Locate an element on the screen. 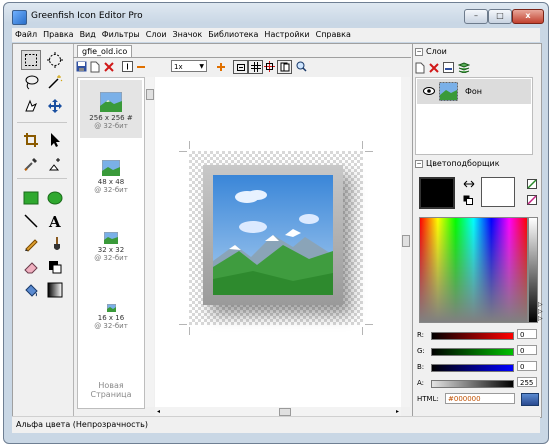 The height and width of the screenshot is (445, 550). reset-colors-icon is located at coordinates (468, 200).